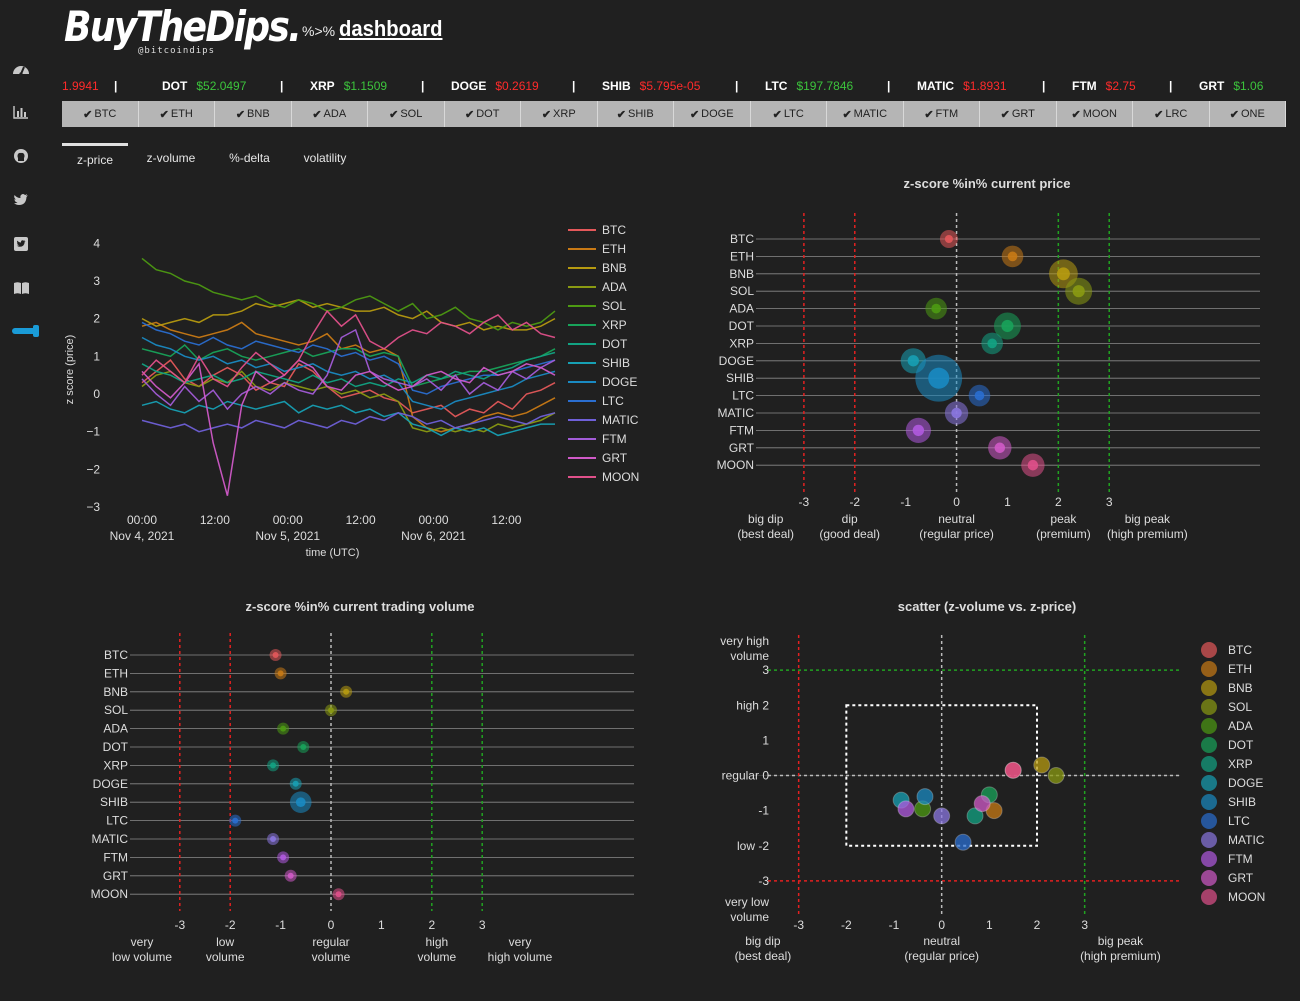 This screenshot has width=1300, height=1001. What do you see at coordinates (559, 114) in the screenshot?
I see `coin-toggle-xrp: ✔ XRP` at bounding box center [559, 114].